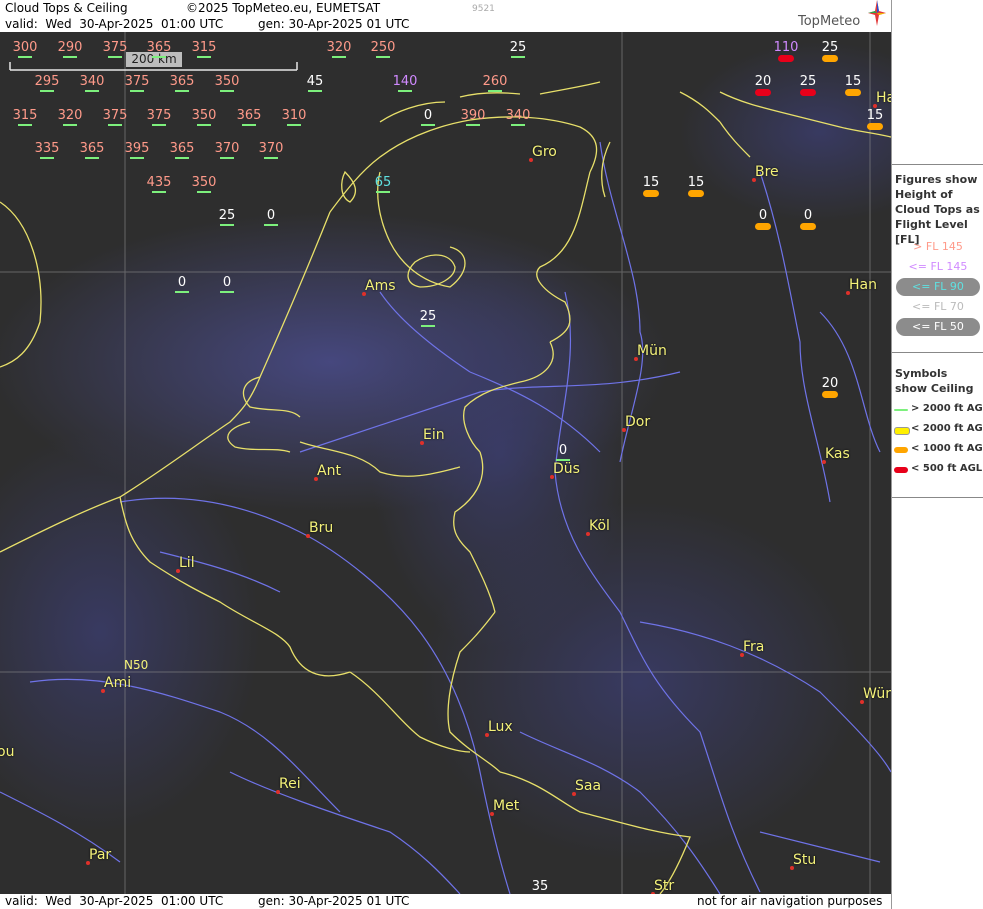 The width and height of the screenshot is (983, 909). Describe the element at coordinates (506, 806) in the screenshot. I see `city-label: Met` at that location.